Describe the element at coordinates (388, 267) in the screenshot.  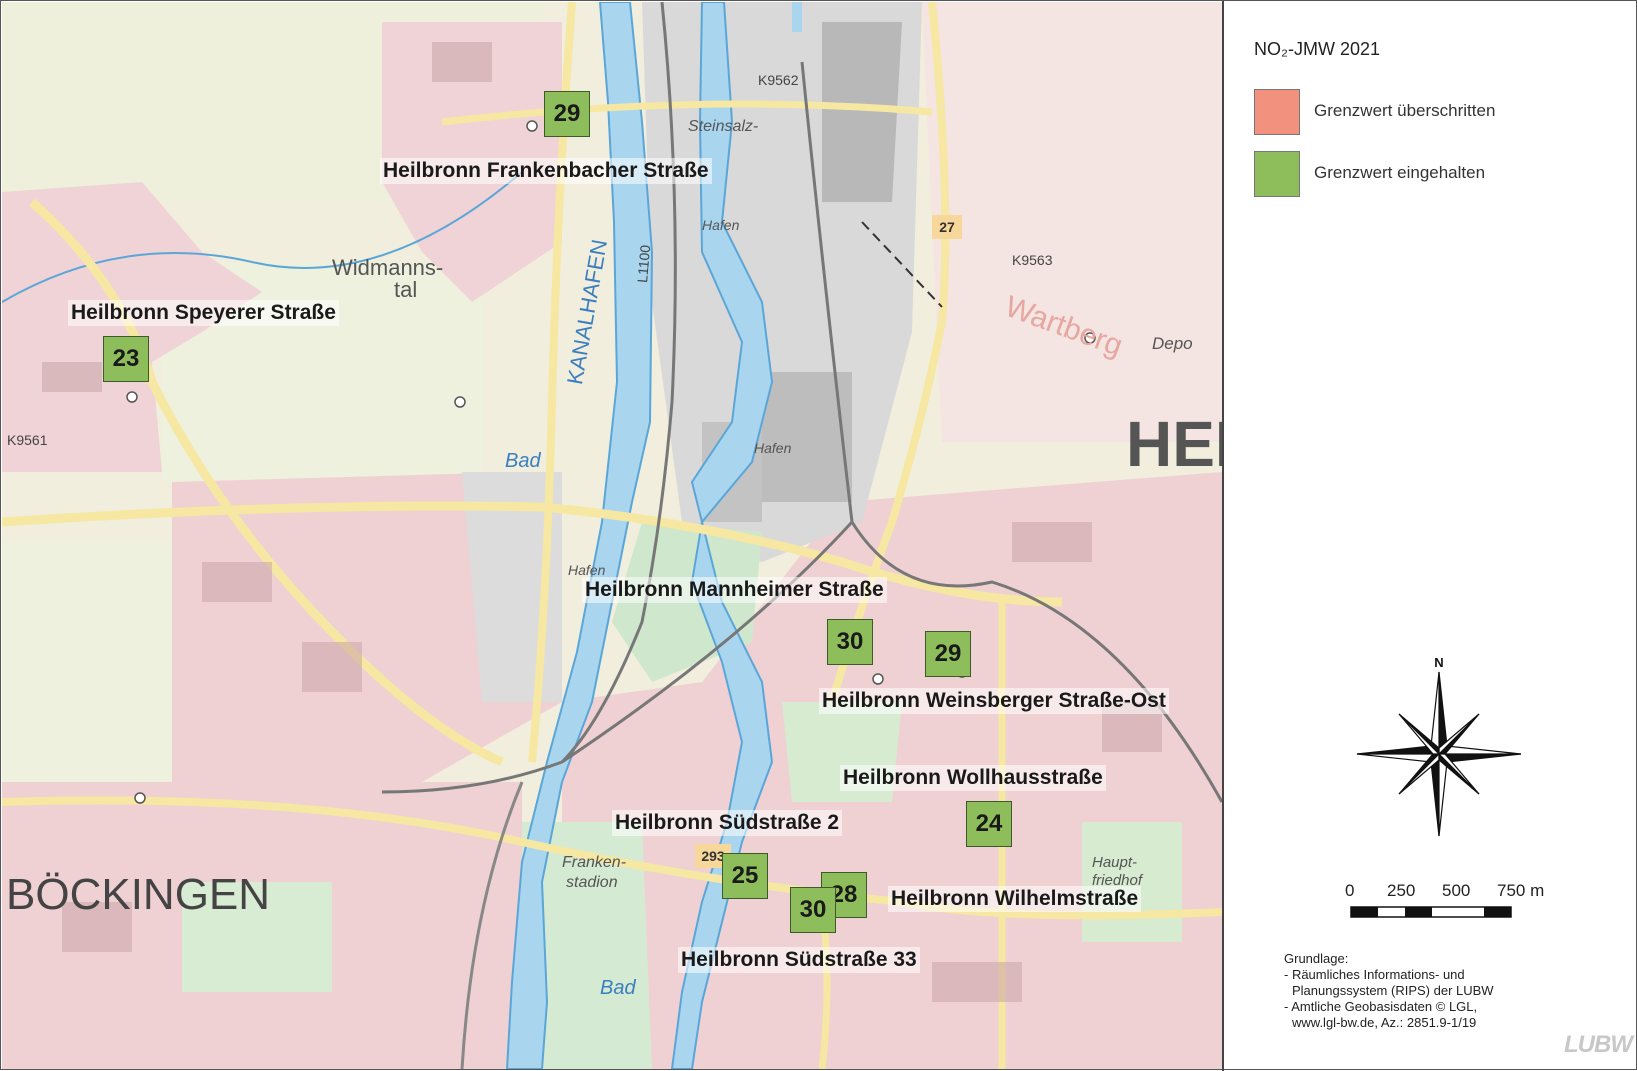
I see `label-widmannstal: Widmanns-` at that location.